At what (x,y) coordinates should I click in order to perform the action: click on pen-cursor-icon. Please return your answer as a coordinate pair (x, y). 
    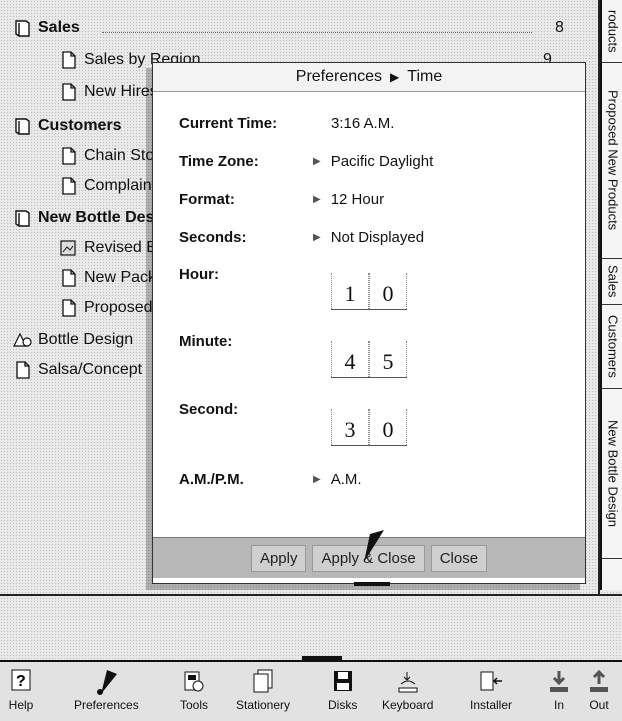
    Looking at the image, I should click on (374, 546).